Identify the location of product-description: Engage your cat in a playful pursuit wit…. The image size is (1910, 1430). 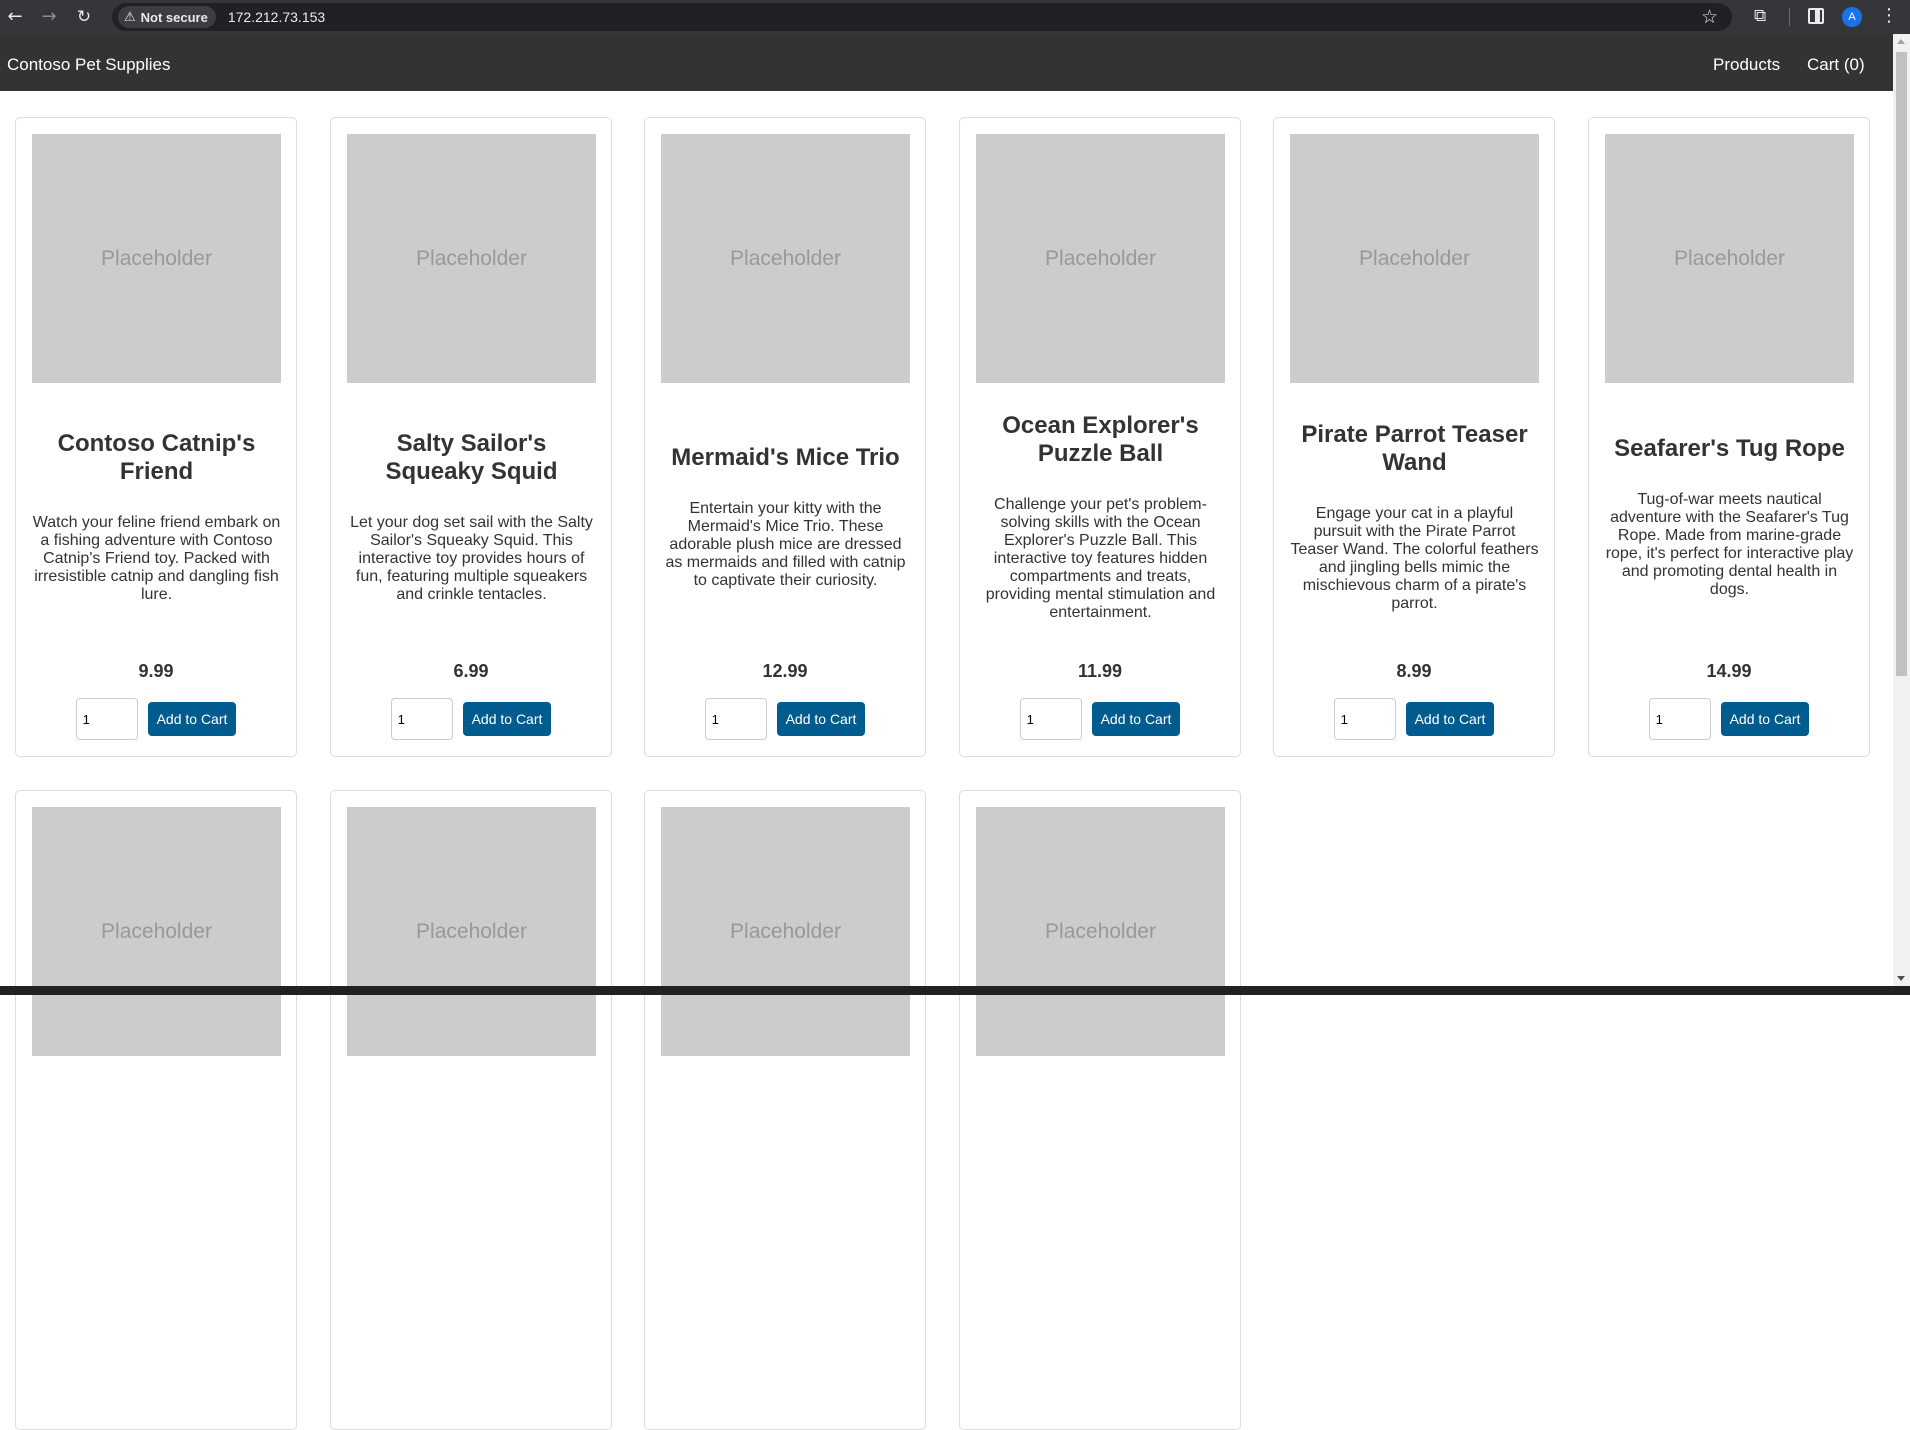
(1414, 558).